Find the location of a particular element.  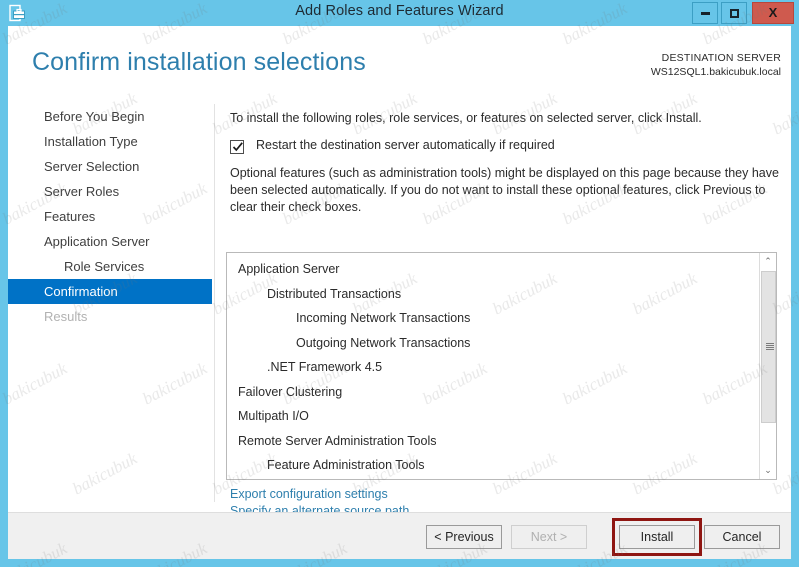

scroll-up-icon: ⌃ is located at coordinates (768, 261).